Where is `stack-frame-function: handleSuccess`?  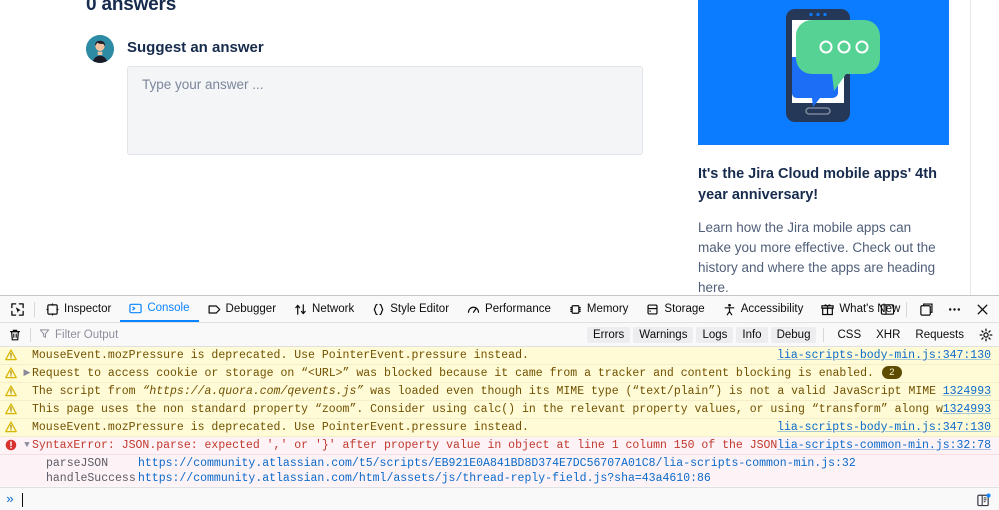 stack-frame-function: handleSuccess is located at coordinates (91, 478).